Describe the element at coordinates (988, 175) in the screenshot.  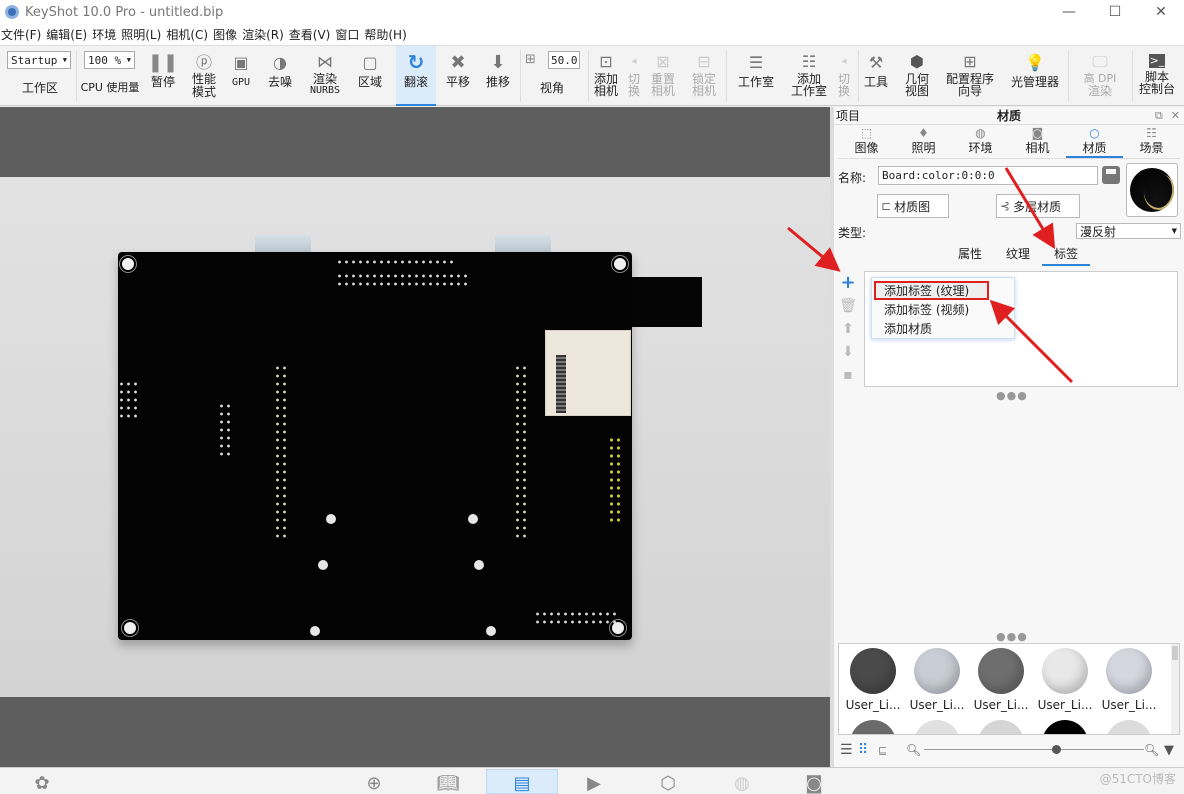
I see `material-name-input: Board:color:0:0:0` at that location.